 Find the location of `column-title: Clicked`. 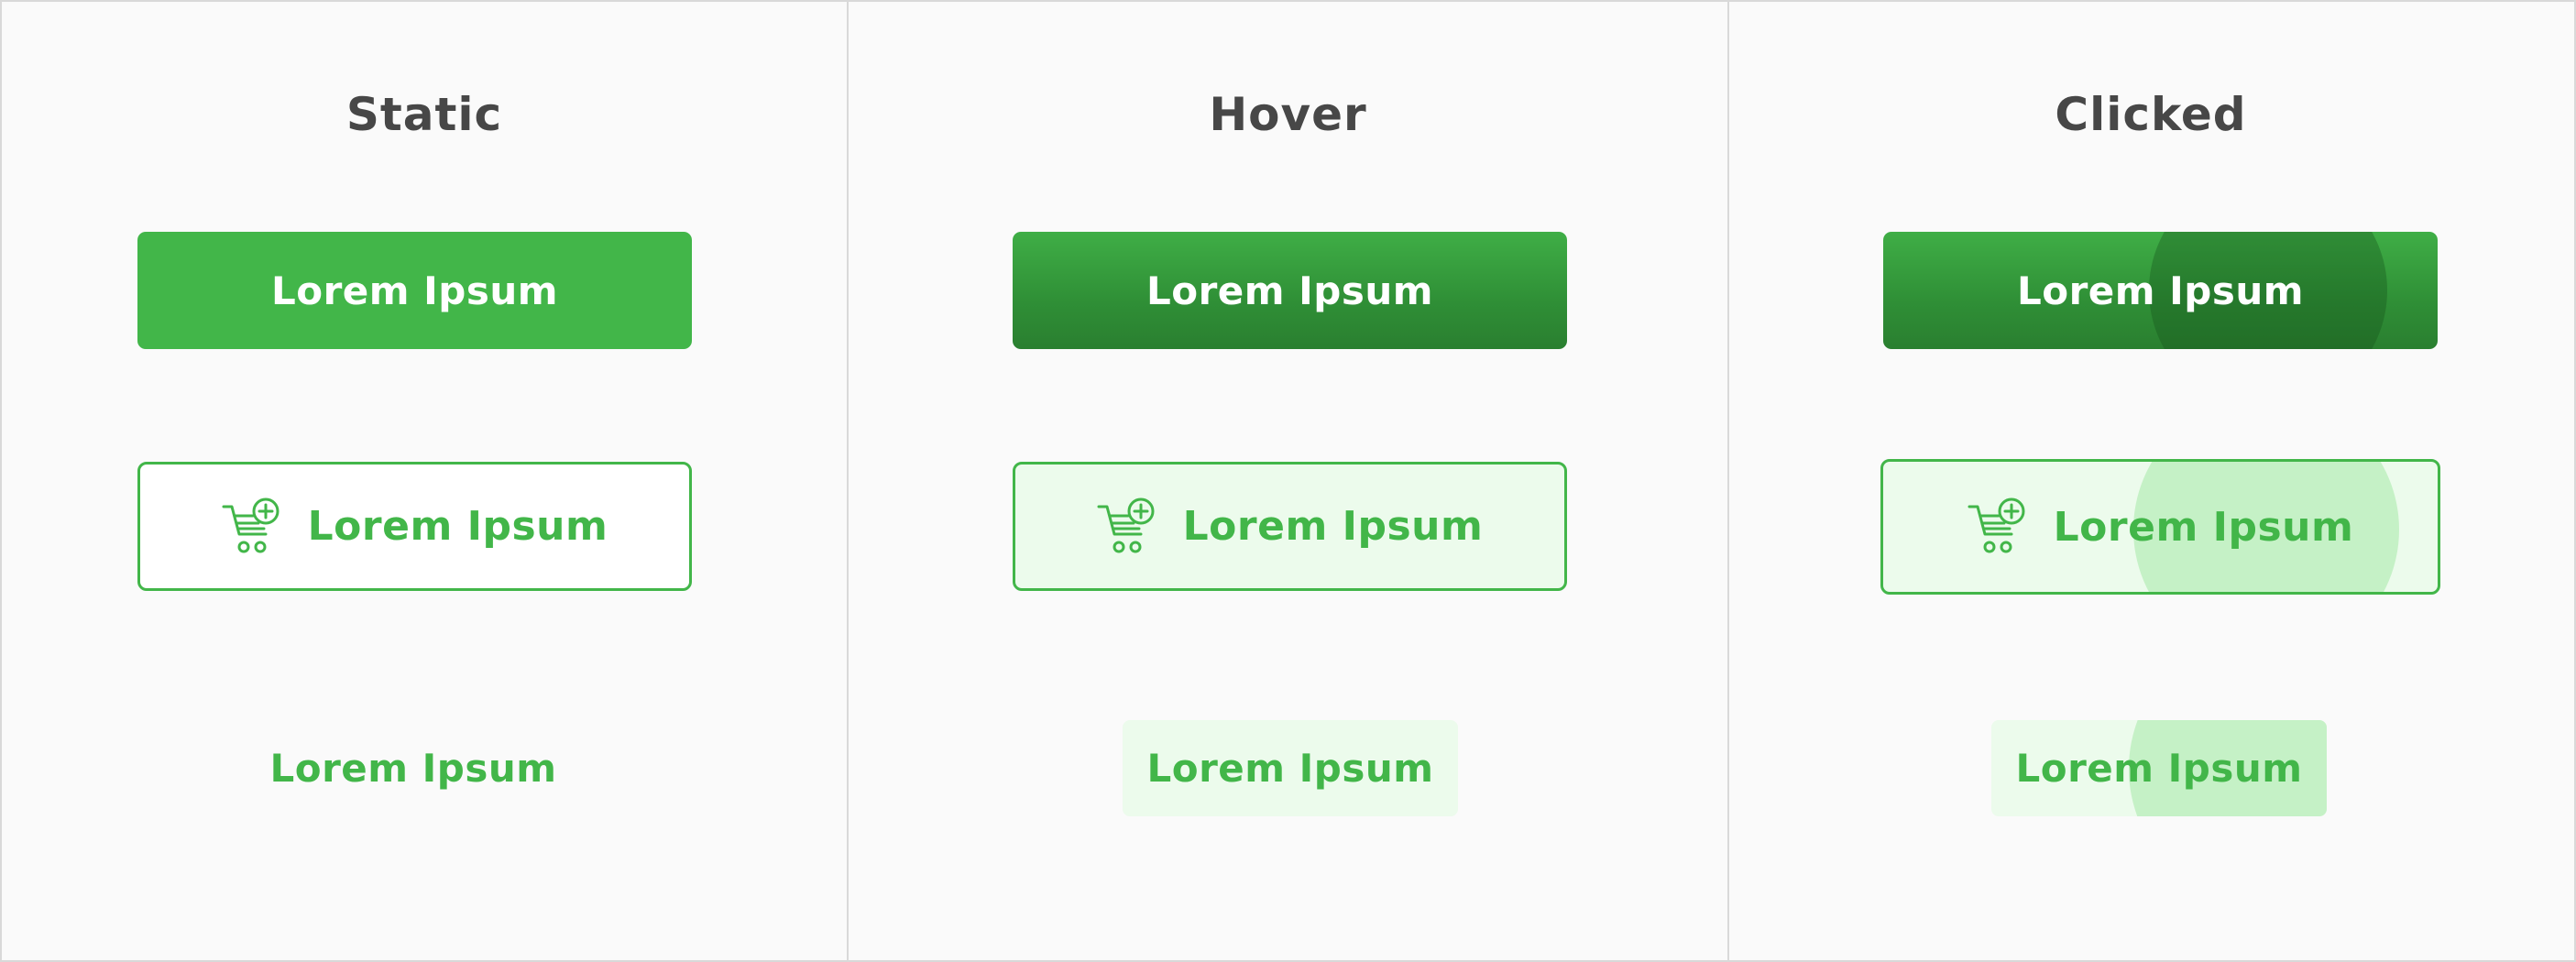

column-title: Clicked is located at coordinates (2151, 114).